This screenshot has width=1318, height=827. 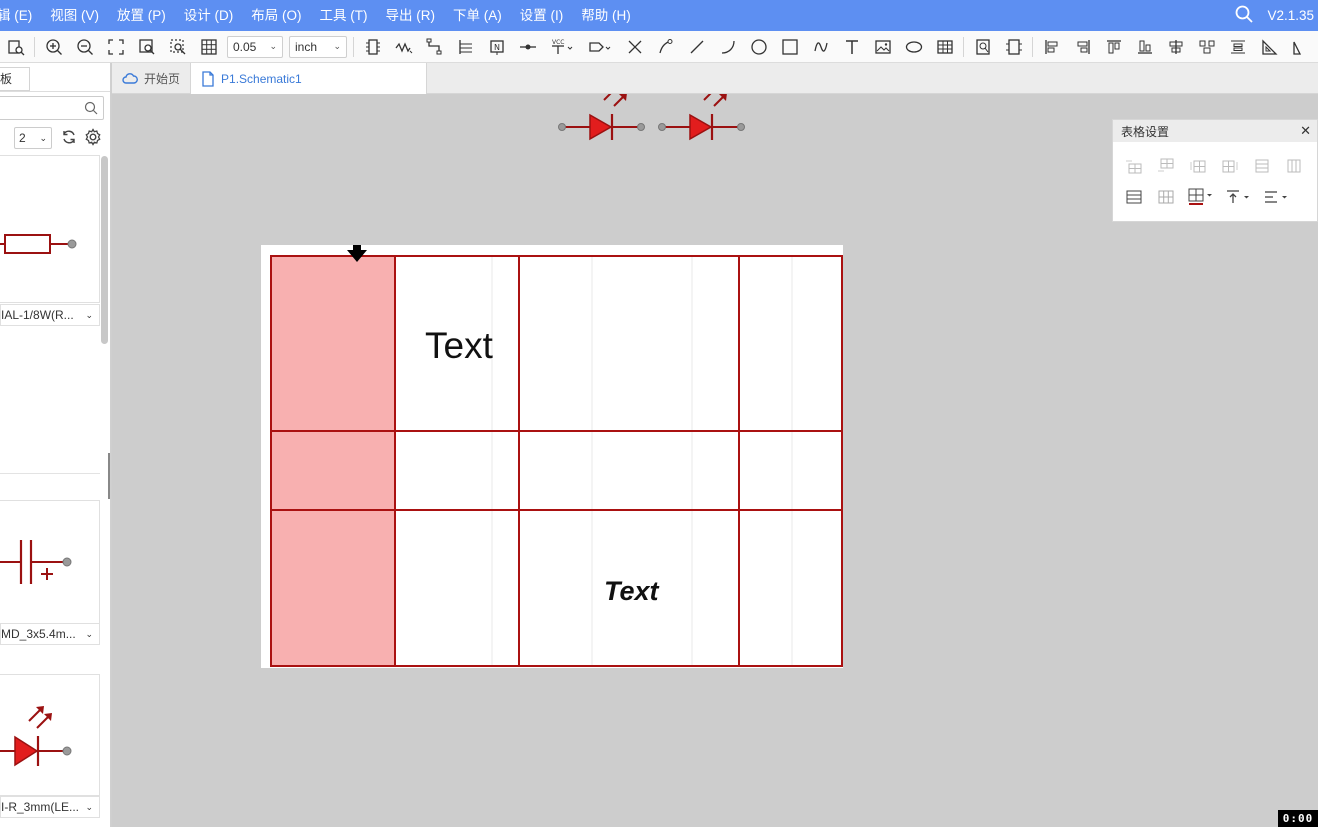 I want to click on close-icon: ✕, so click(x=1305, y=131).